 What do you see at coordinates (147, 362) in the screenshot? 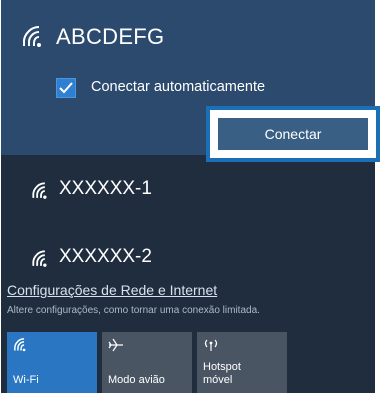
I see `quick-action-airplane-mode: Modo avião` at bounding box center [147, 362].